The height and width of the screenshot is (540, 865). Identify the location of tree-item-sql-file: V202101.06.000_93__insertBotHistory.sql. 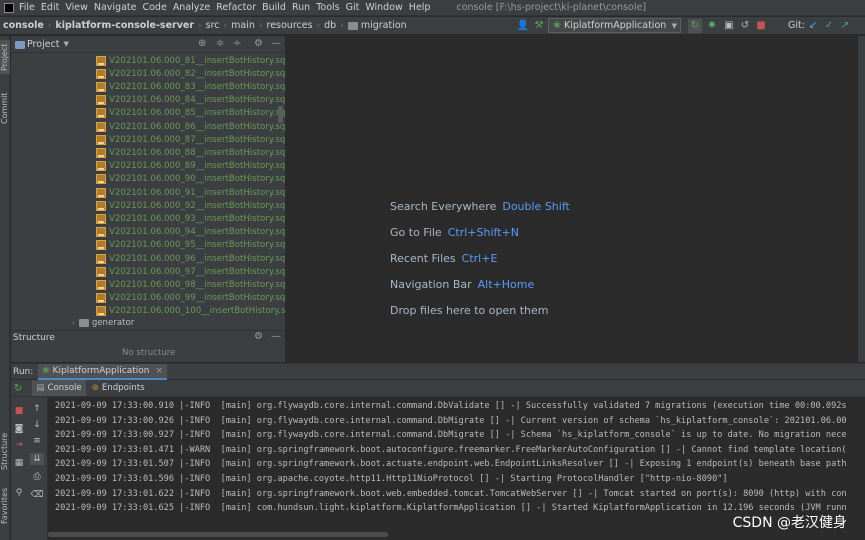
(190, 218).